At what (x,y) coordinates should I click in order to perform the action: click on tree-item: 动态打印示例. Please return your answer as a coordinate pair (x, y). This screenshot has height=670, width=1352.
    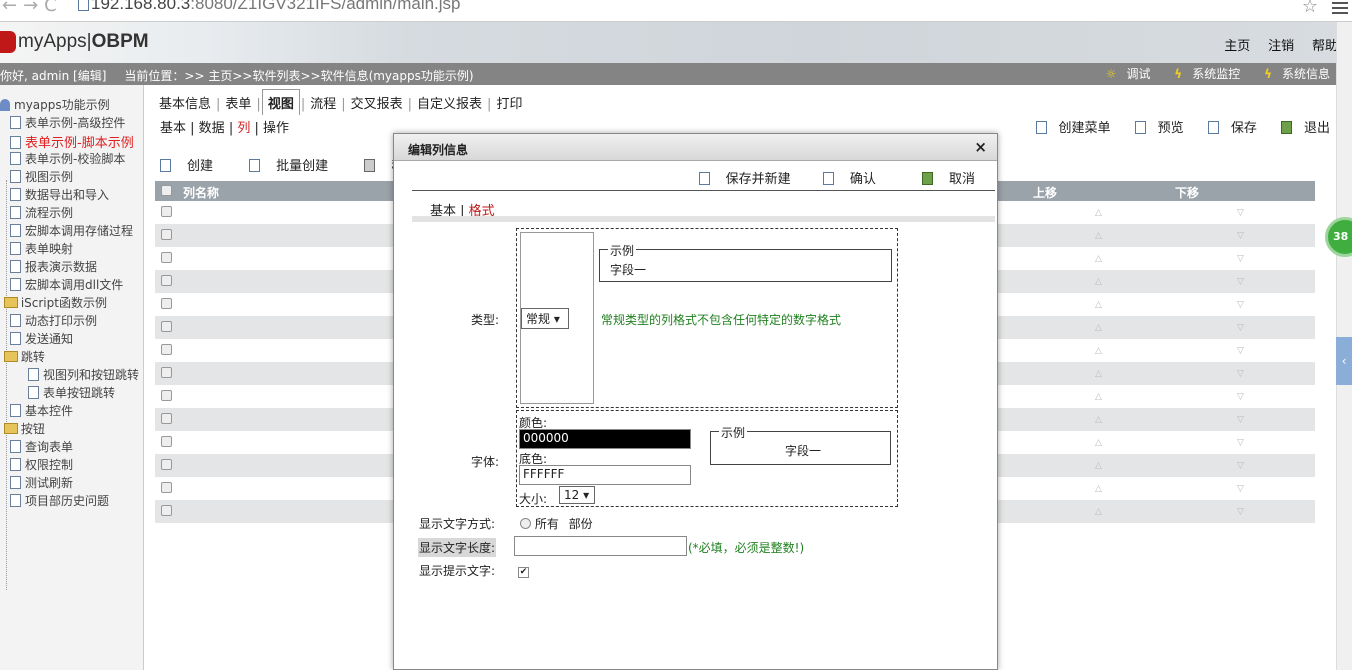
    Looking at the image, I should click on (53, 321).